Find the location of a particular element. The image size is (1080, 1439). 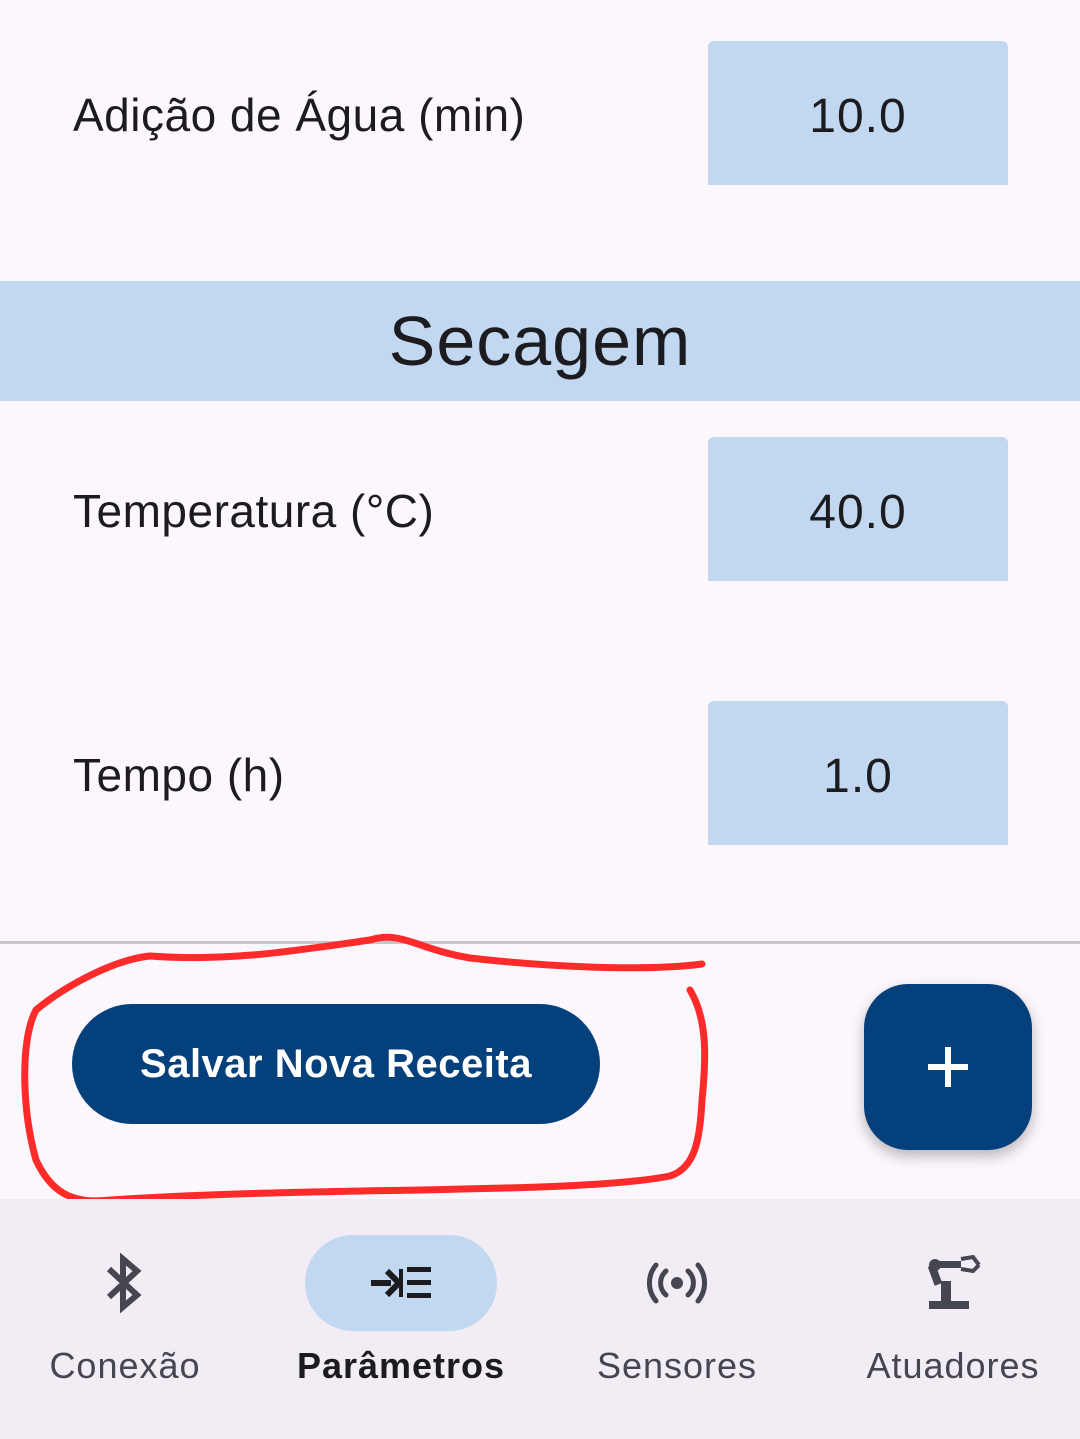

section-header: Secagem is located at coordinates (540, 341).